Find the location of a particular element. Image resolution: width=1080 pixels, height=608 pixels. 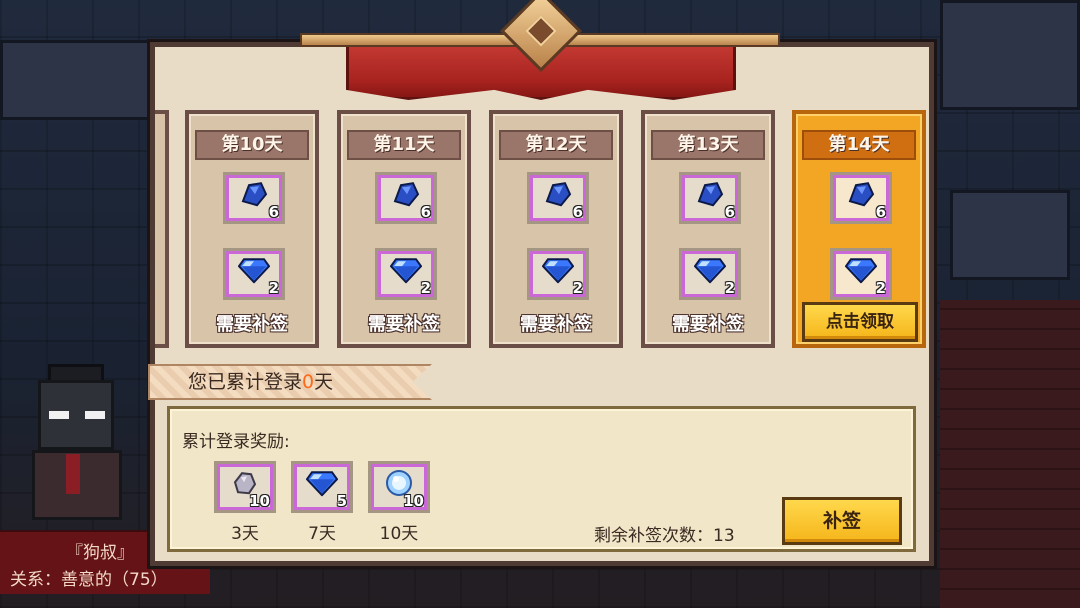

cumulative-reward: 10 3天 is located at coordinates (245, 502).